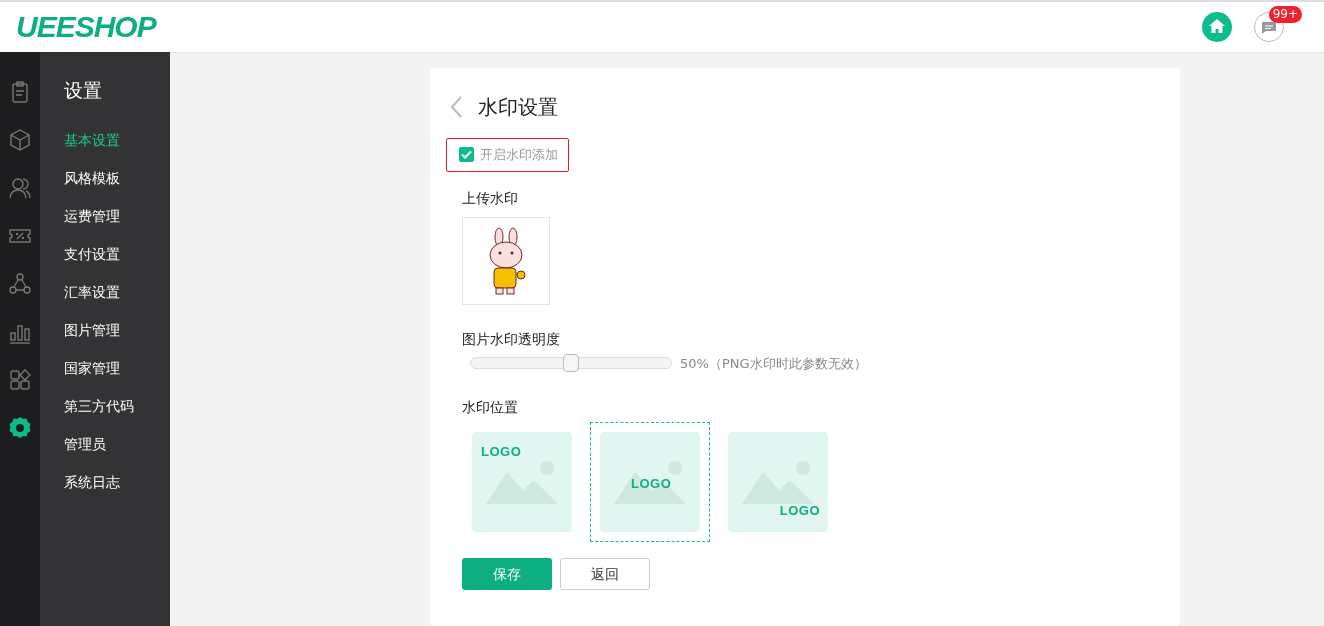 The height and width of the screenshot is (626, 1324). Describe the element at coordinates (105, 367) in the screenshot. I see `sidebar-item: 国家管理` at that location.